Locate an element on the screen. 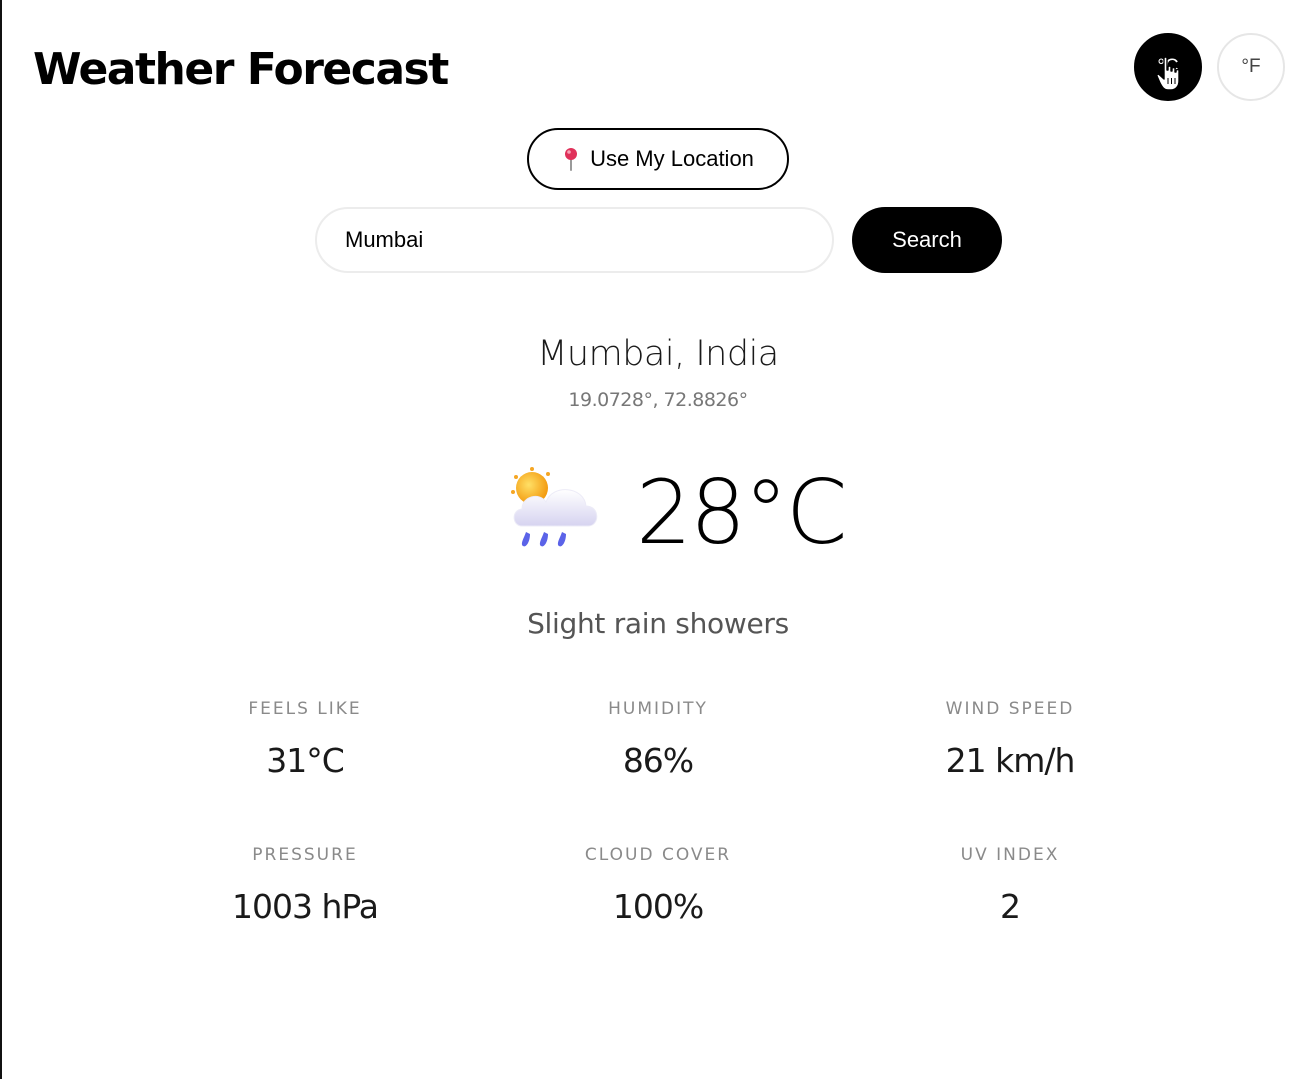  stat-value: 2 is located at coordinates (1010, 906).